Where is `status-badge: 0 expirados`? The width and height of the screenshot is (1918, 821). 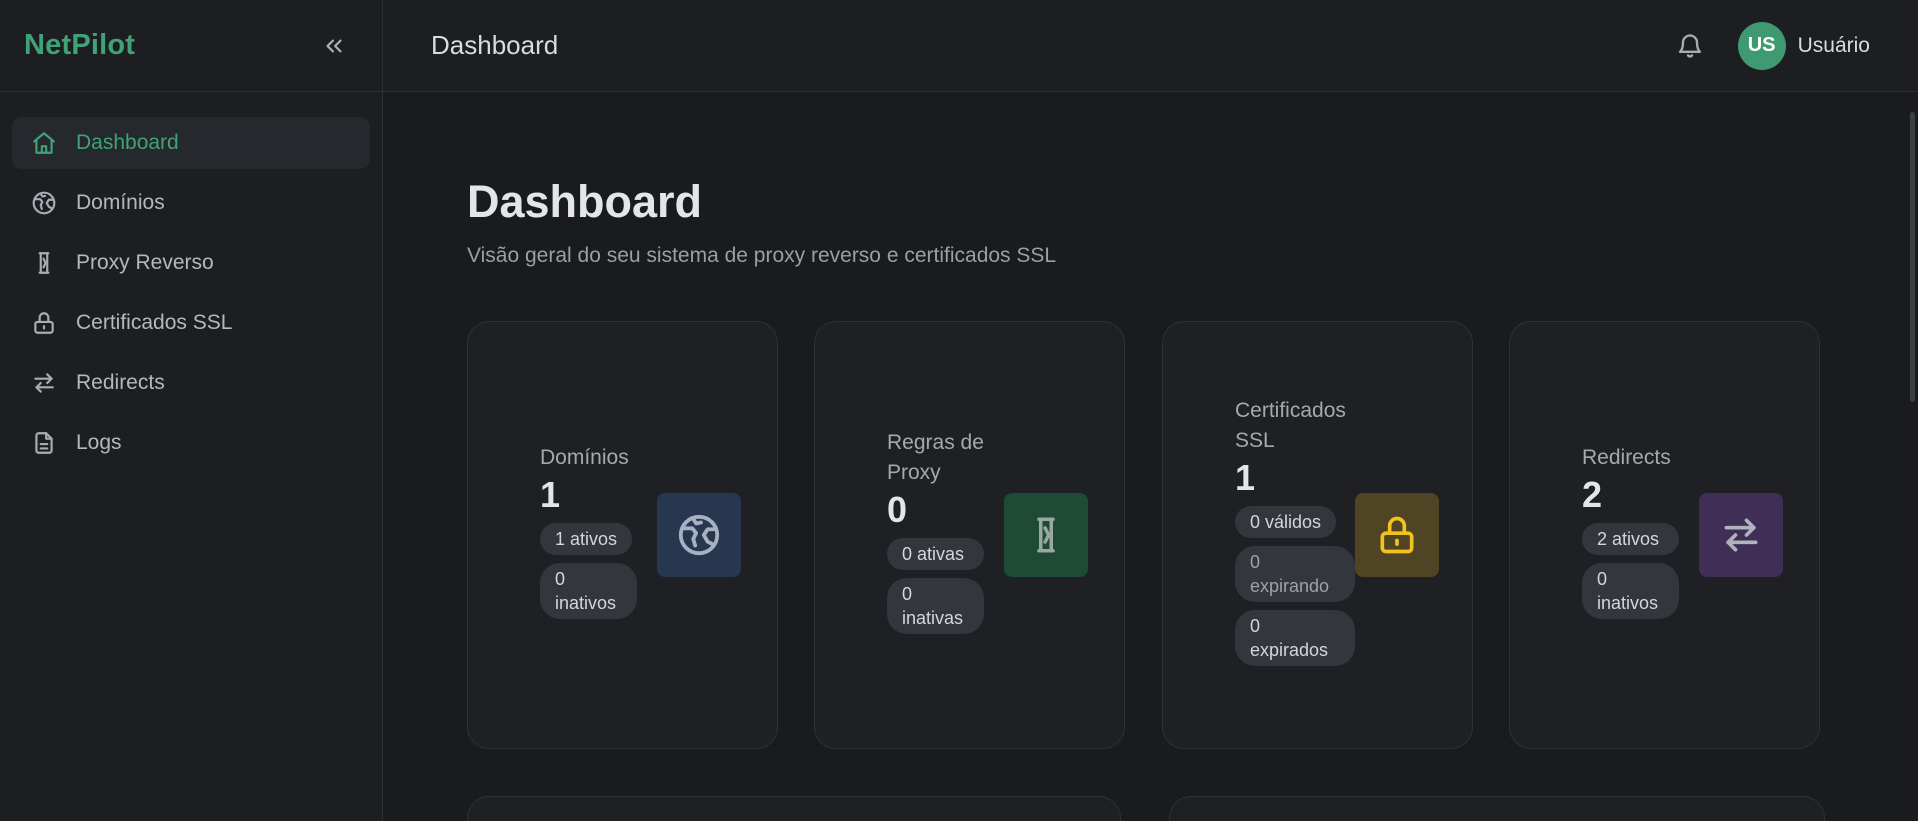
status-badge: 0 expirados is located at coordinates (1295, 638).